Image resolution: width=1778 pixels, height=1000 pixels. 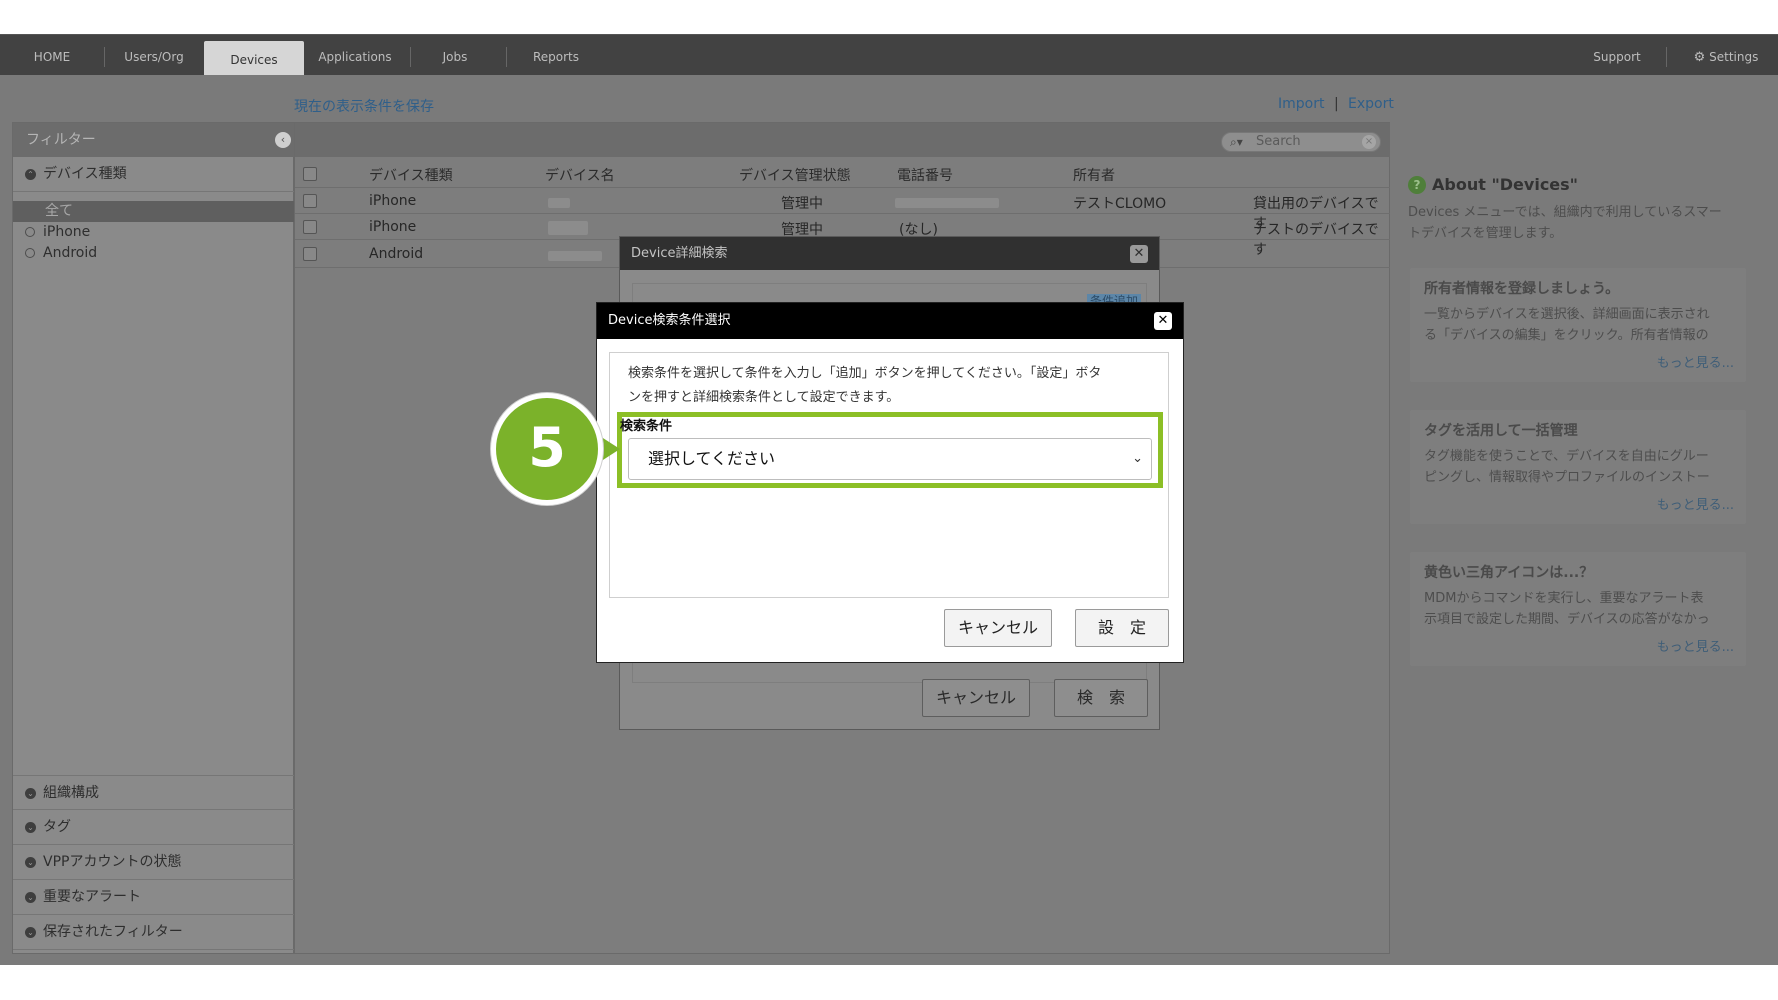 What do you see at coordinates (890, 321) in the screenshot?
I see `condition-dialog-titlebar: Device検索条件選択 ✕` at bounding box center [890, 321].